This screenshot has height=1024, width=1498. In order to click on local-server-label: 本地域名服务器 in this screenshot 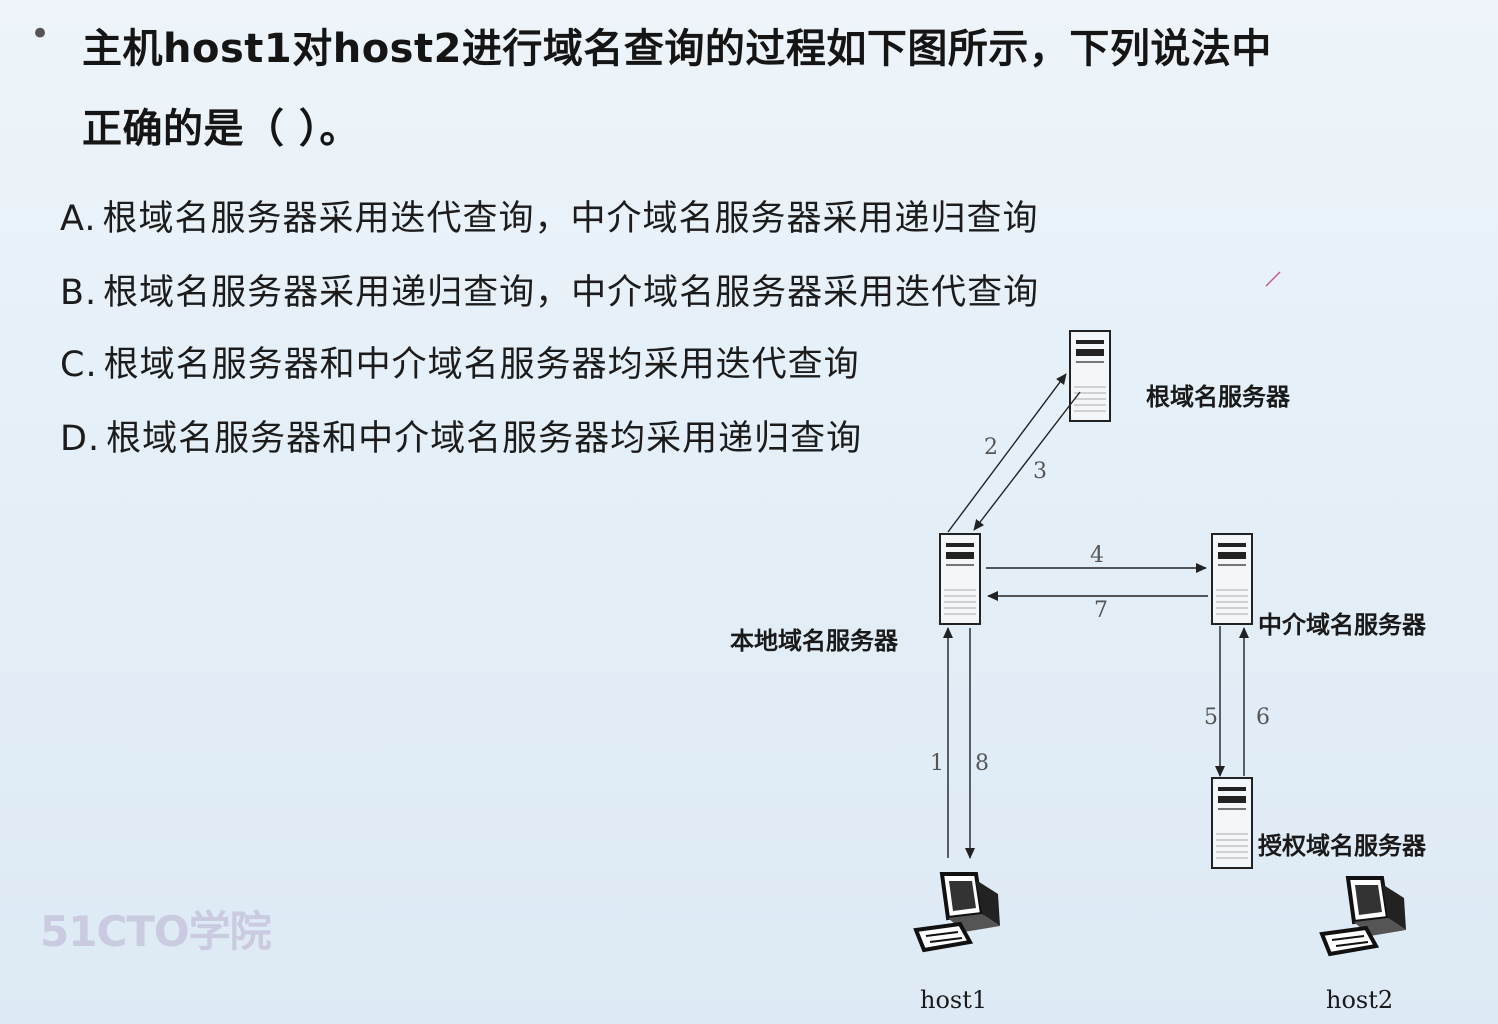, I will do `click(814, 640)`.